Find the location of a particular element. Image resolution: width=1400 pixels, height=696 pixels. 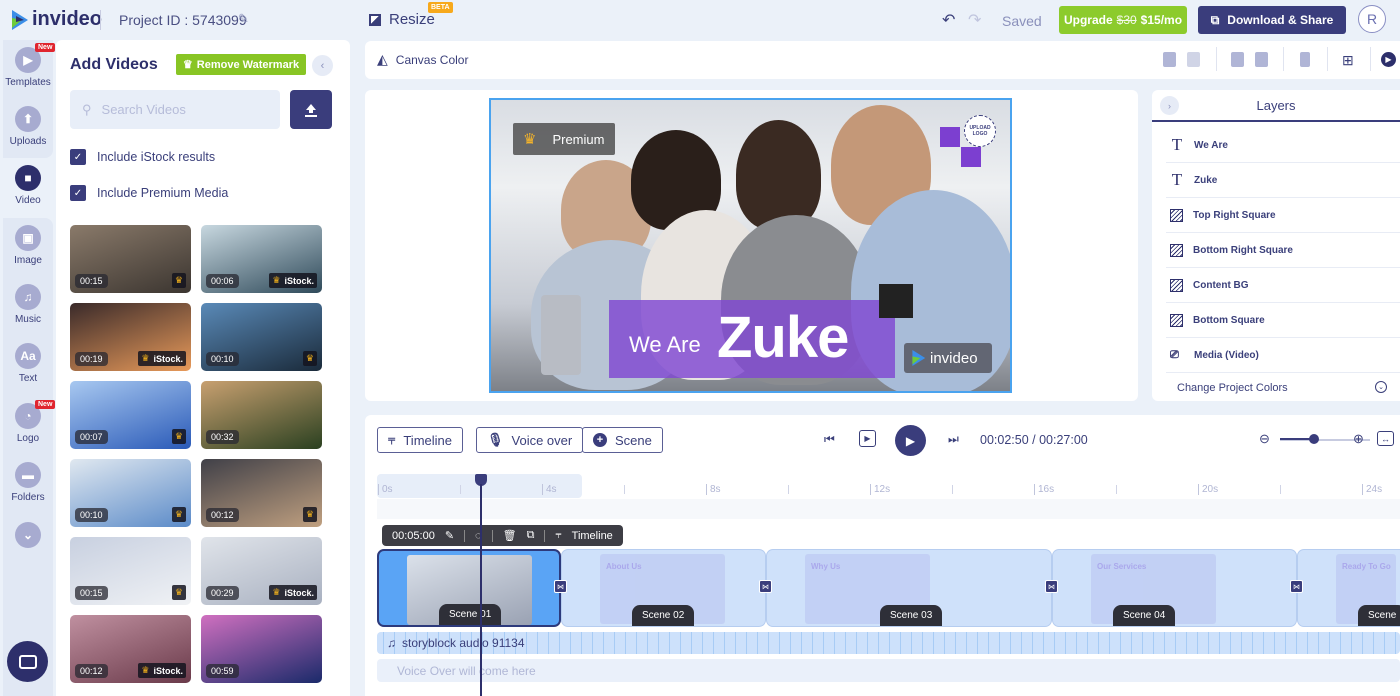

scene-clip: About Us Scene 02 is located at coordinates (663, 588).